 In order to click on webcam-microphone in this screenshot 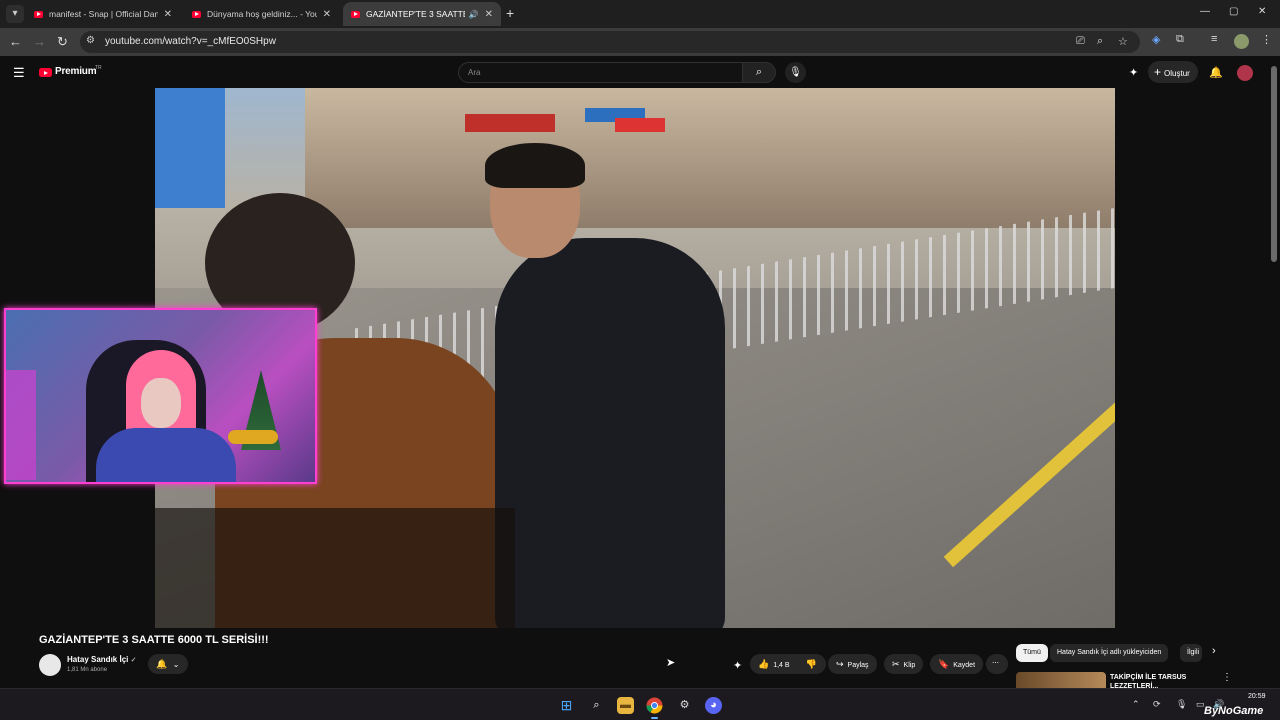, I will do `click(253, 437)`.